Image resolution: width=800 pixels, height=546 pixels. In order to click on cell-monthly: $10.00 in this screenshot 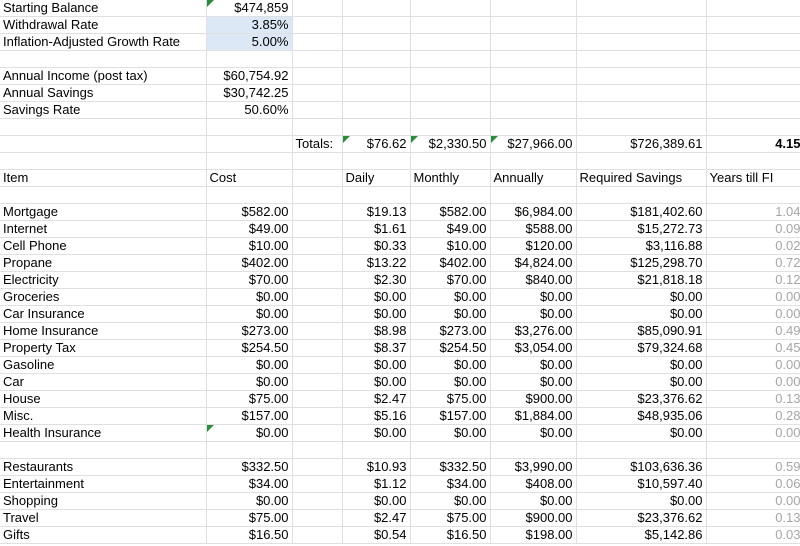, I will do `click(450, 246)`.